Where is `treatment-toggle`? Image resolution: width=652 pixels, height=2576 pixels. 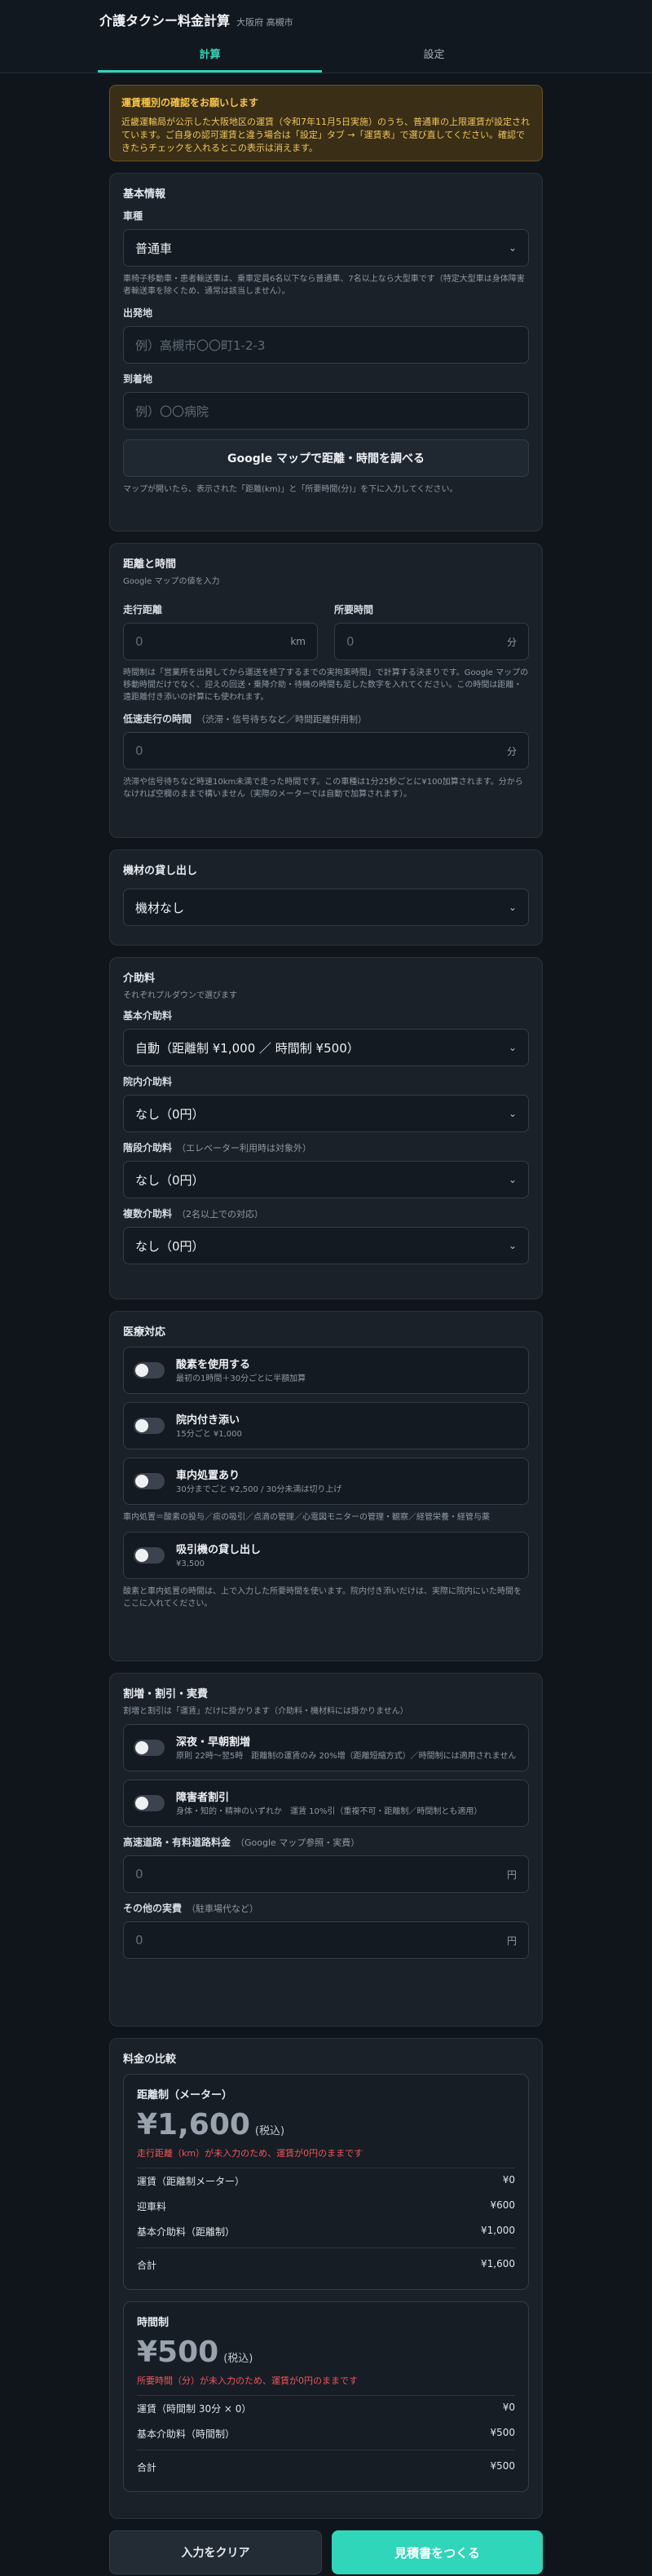 treatment-toggle is located at coordinates (149, 1481).